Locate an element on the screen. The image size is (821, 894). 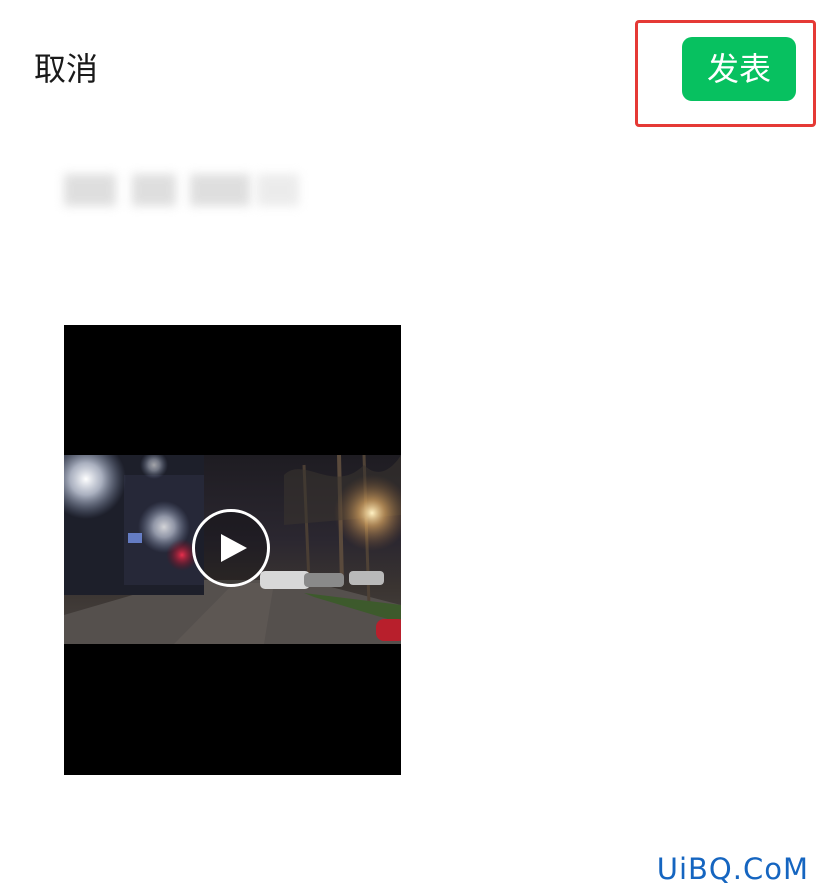
blurred-caption-text is located at coordinates (179, 192).